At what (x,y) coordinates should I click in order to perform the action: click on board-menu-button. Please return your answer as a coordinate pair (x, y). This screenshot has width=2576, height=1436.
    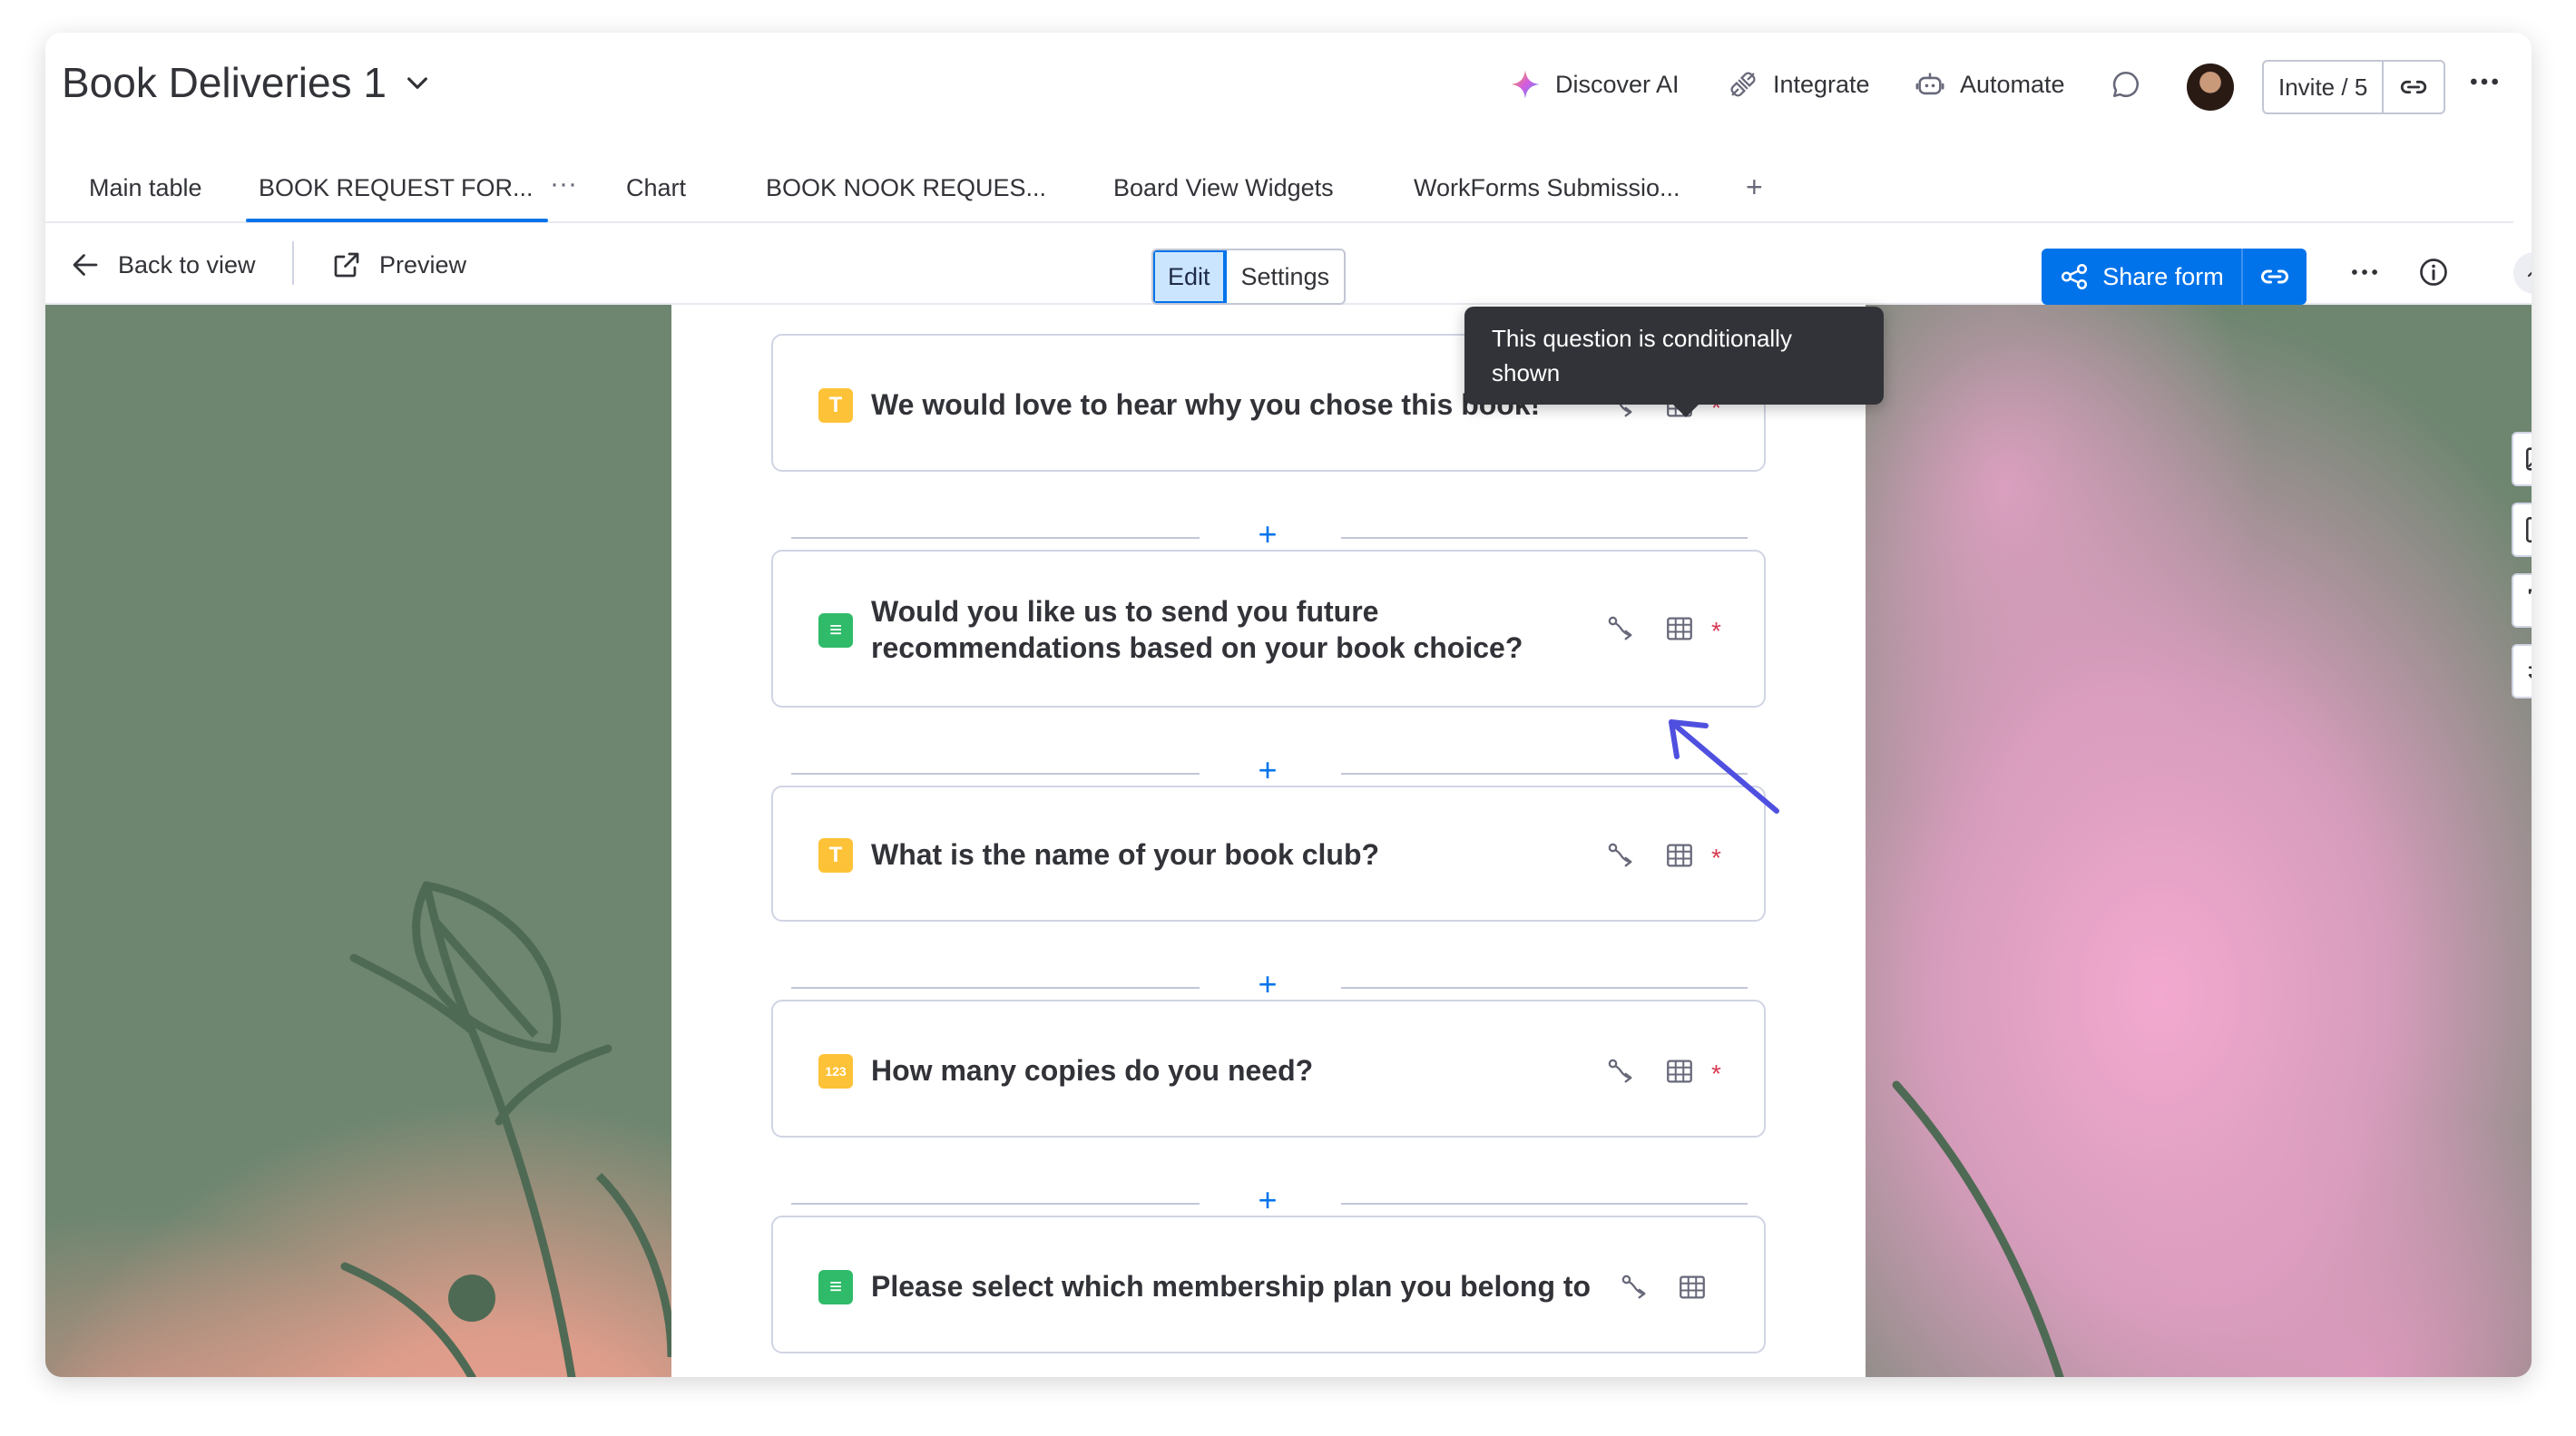
    Looking at the image, I should click on (2484, 81).